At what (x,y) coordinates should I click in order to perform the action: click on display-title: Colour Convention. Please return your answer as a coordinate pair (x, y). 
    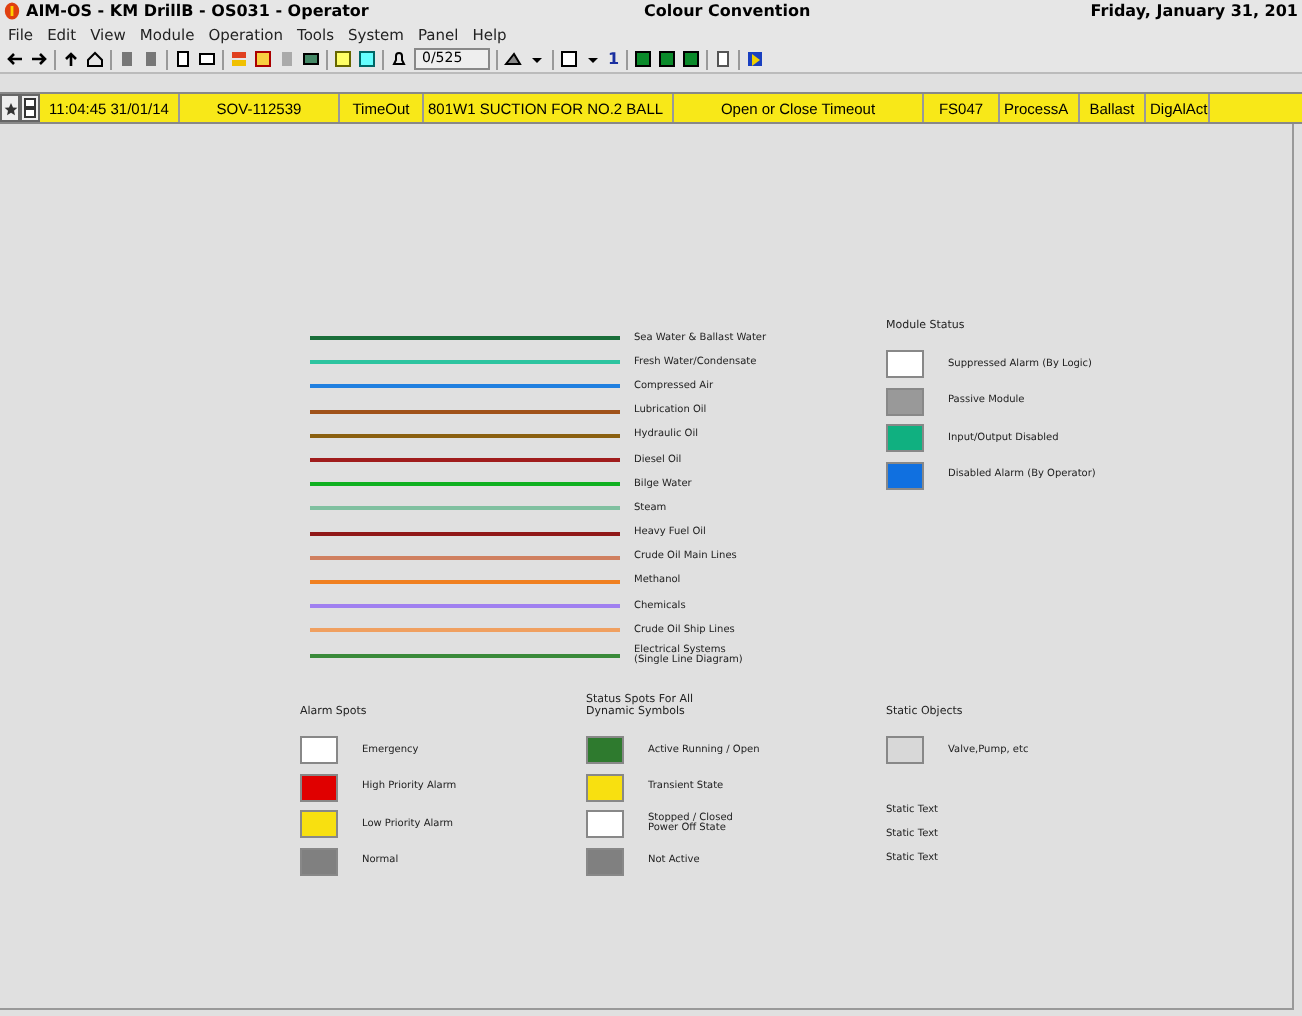
    Looking at the image, I should click on (727, 11).